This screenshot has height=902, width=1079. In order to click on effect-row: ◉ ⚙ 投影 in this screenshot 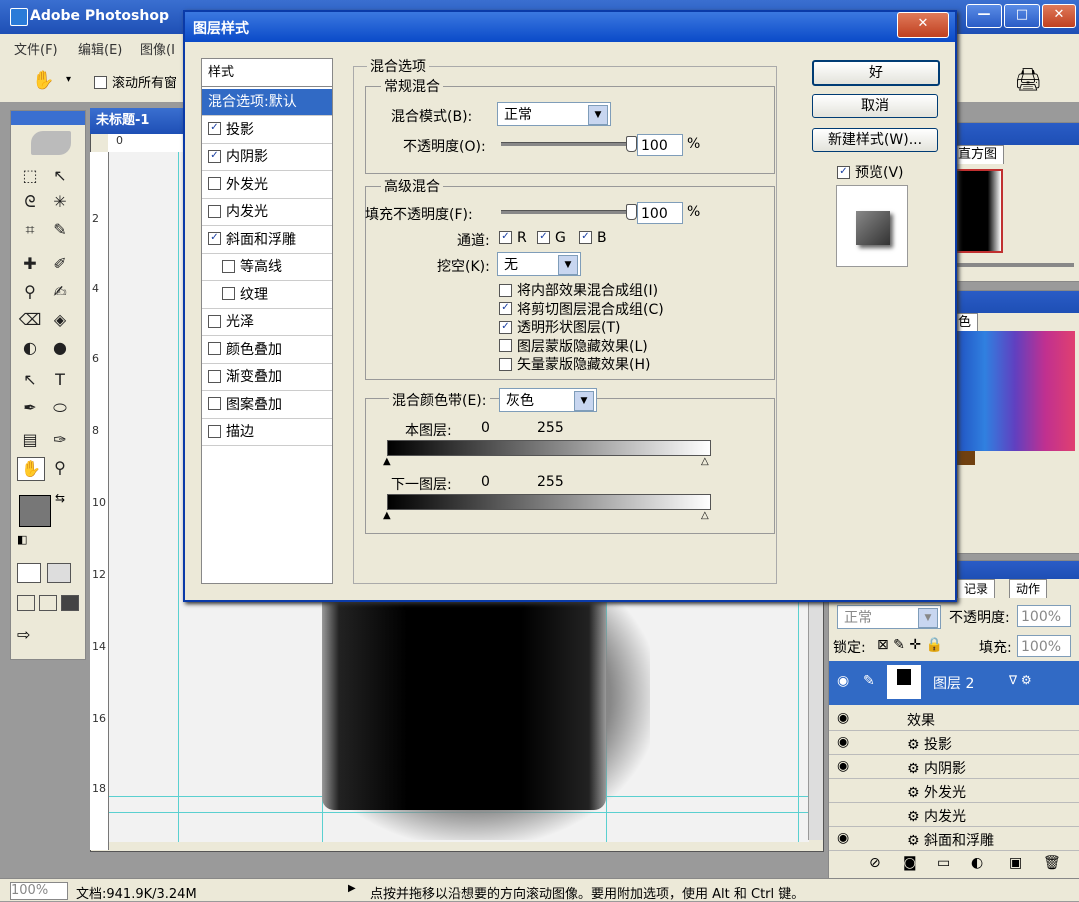, I will do `click(954, 743)`.